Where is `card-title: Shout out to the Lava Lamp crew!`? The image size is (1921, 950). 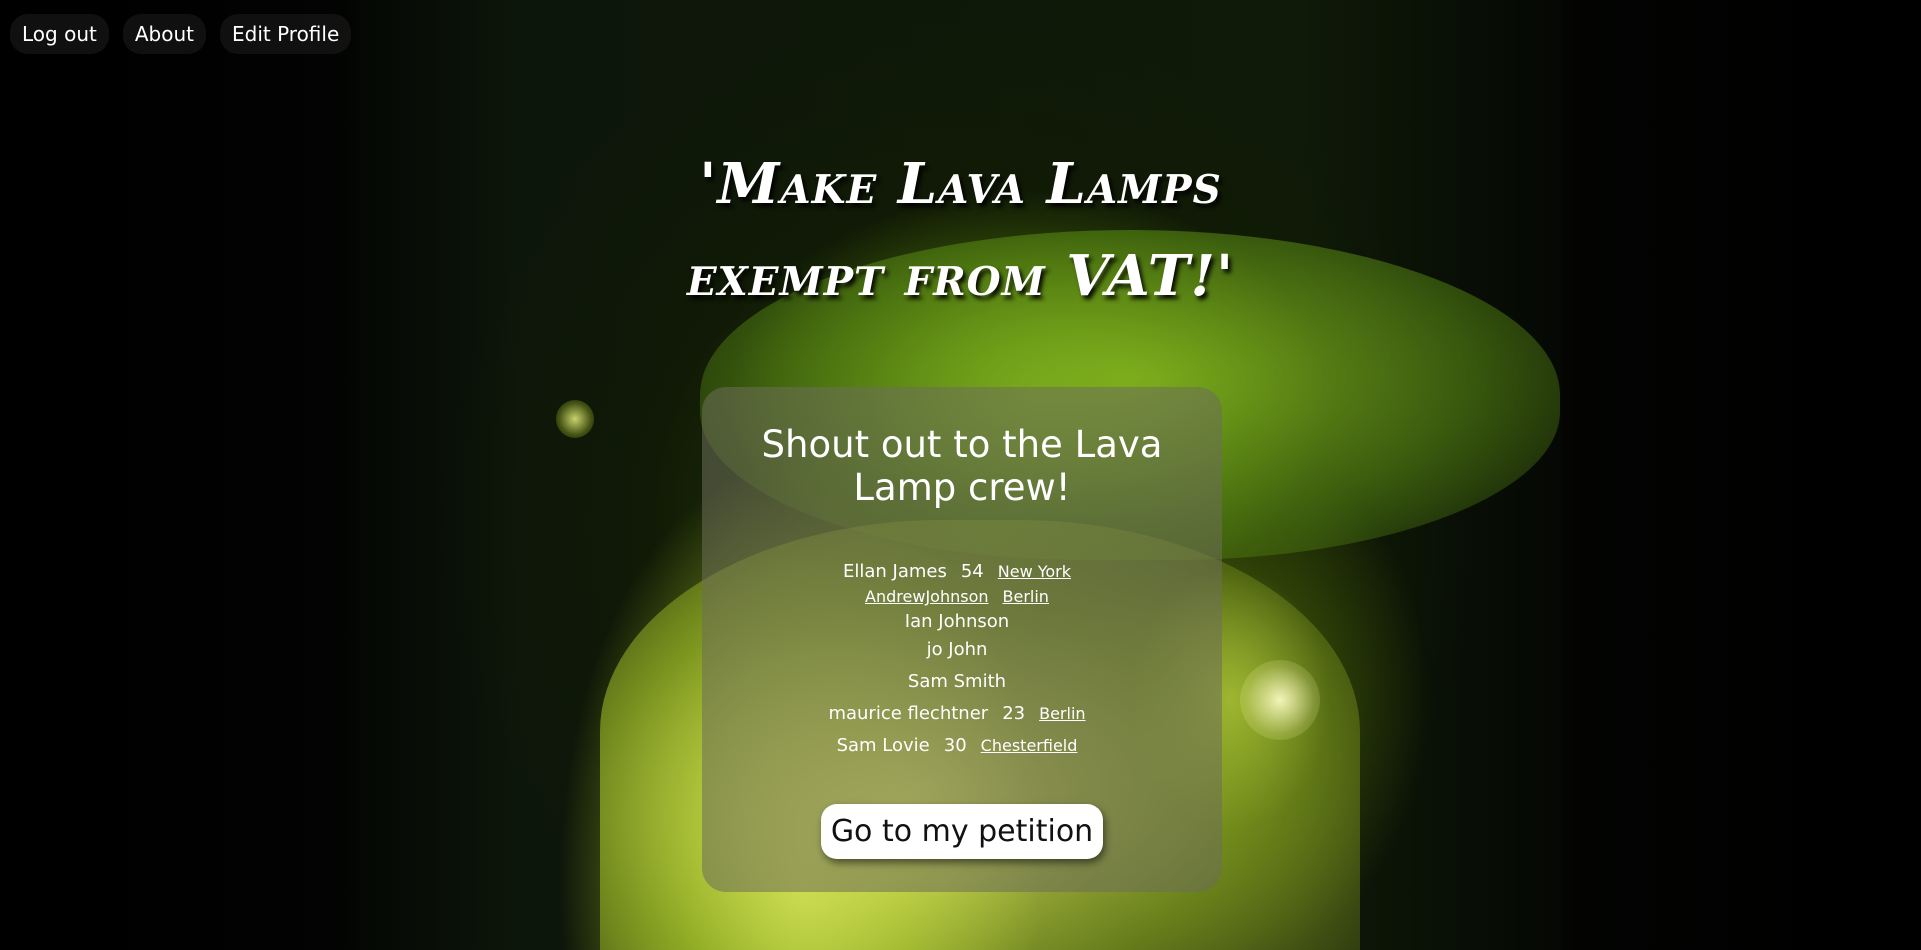 card-title: Shout out to the Lava Lamp crew! is located at coordinates (962, 466).